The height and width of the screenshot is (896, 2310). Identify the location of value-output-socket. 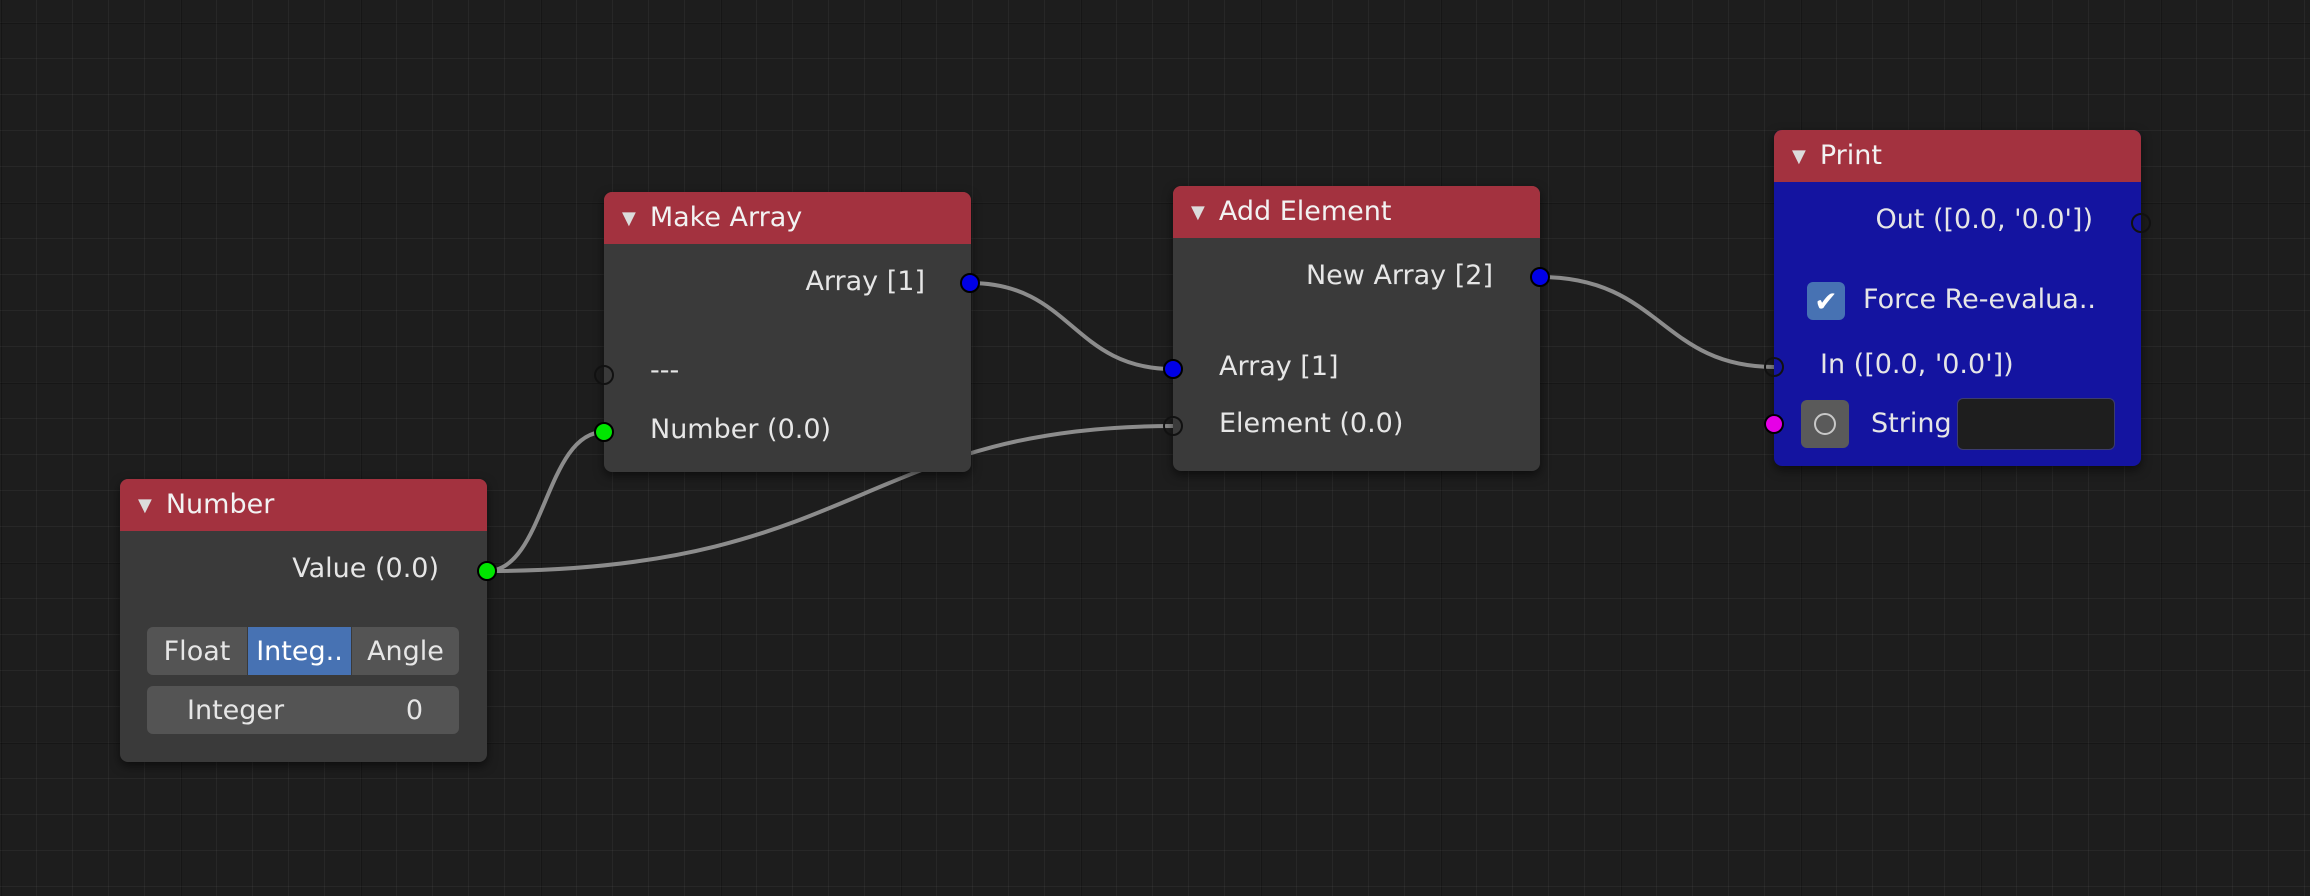
(487, 571).